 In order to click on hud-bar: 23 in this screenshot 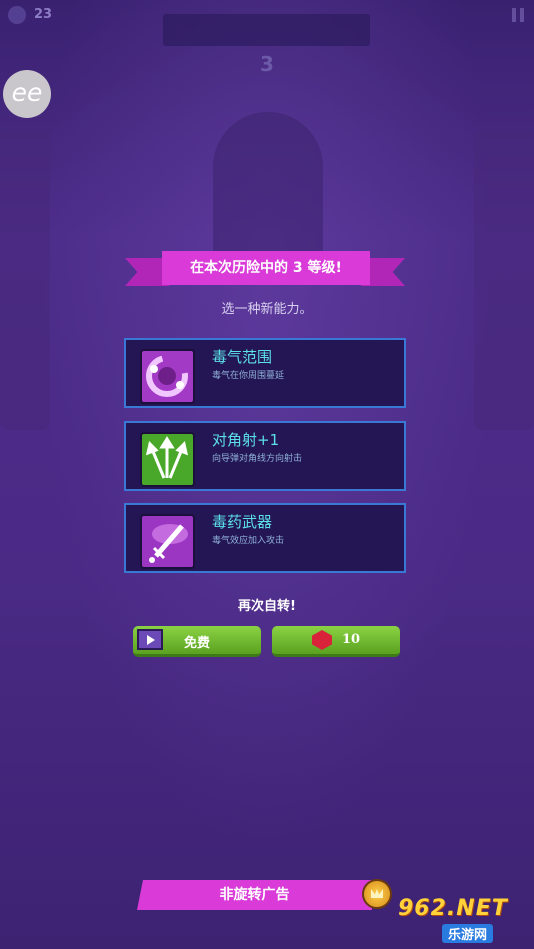, I will do `click(267, 23)`.